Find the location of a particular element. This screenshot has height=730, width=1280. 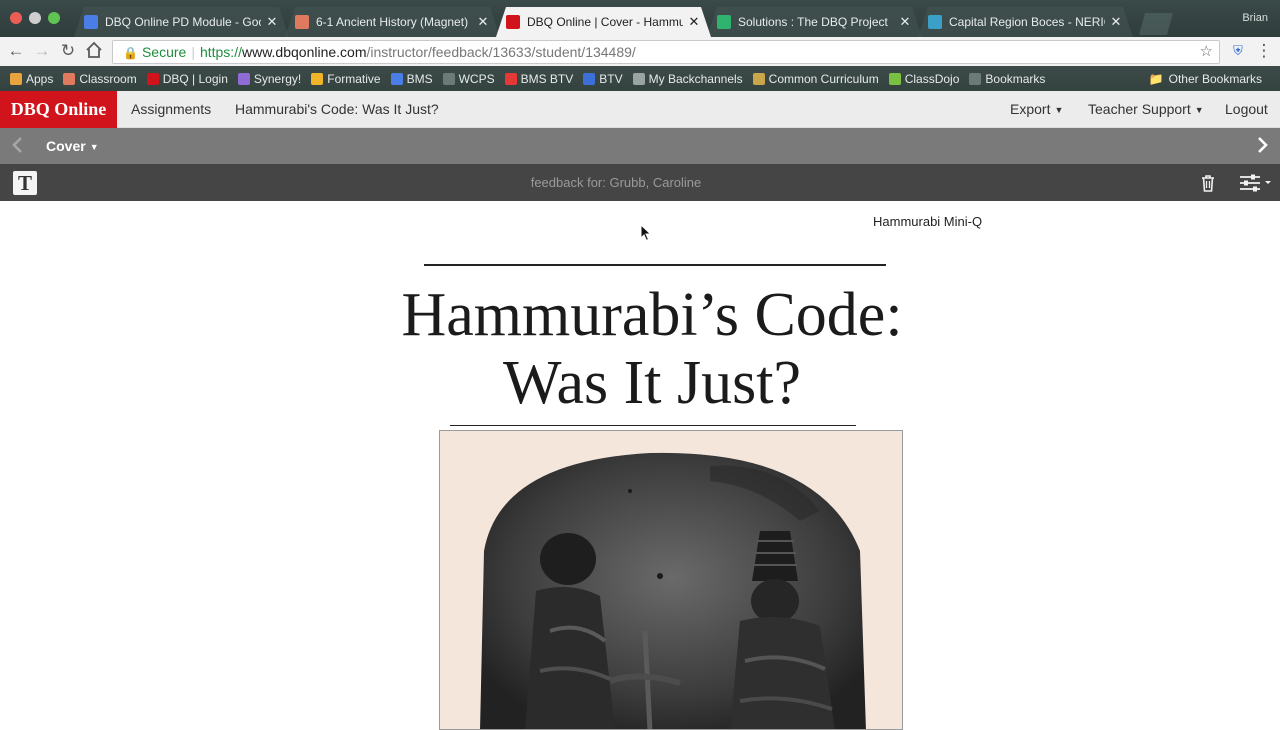

title-rule-bottom is located at coordinates (653, 425).